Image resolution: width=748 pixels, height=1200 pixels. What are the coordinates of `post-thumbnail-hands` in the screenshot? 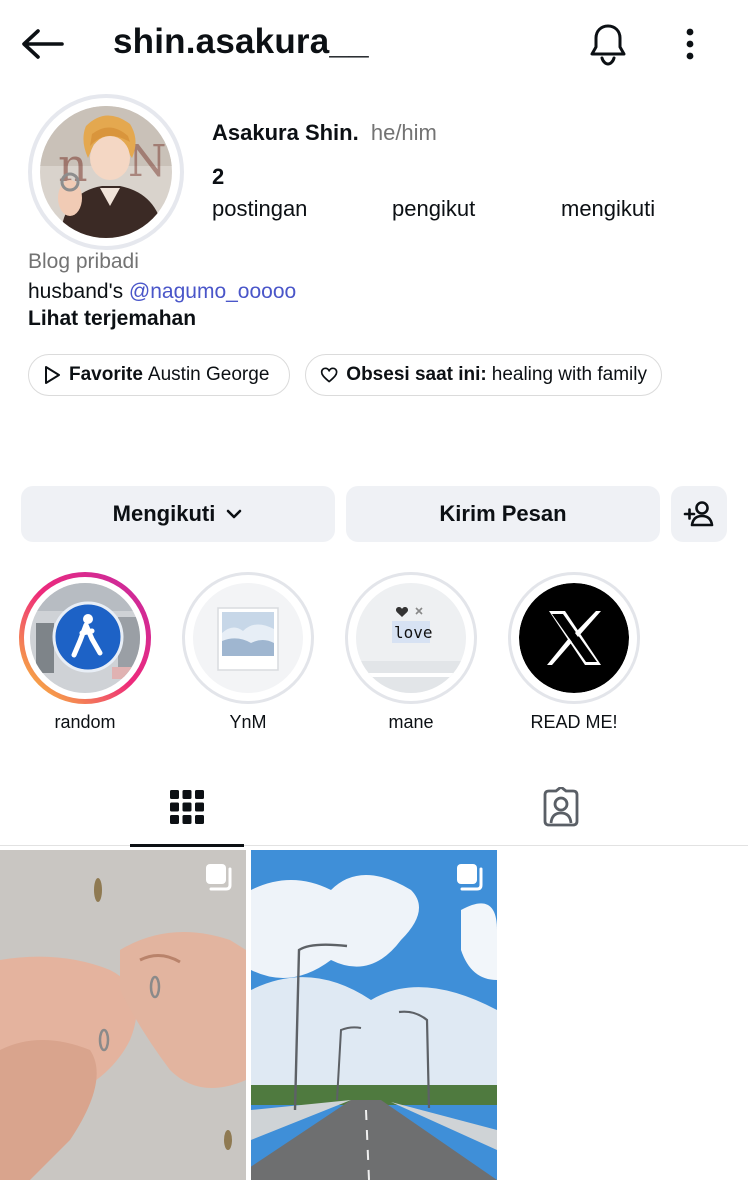 It's located at (123, 1015).